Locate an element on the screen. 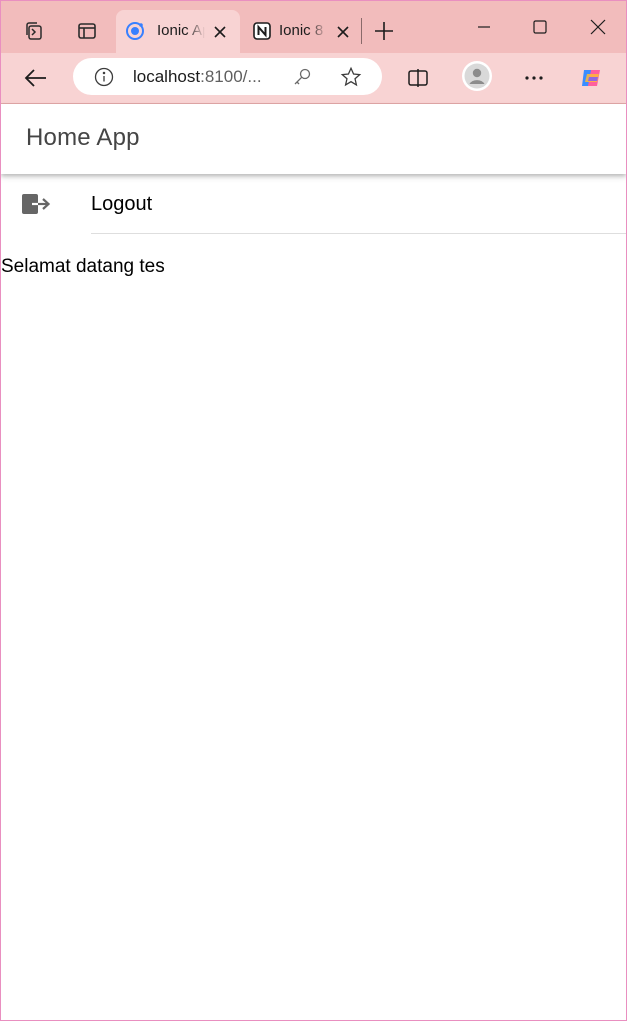 This screenshot has width=627, height=1021. split-screen-icon is located at coordinates (418, 78).